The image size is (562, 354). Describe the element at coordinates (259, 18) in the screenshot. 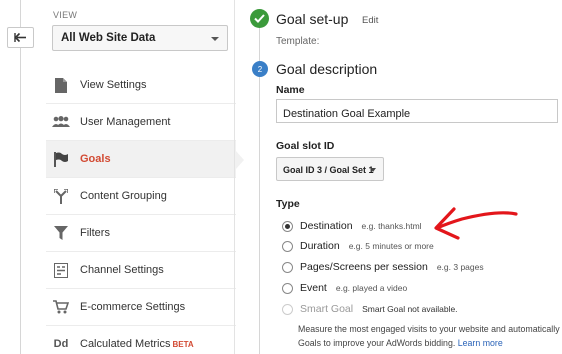

I see `check-icon` at that location.